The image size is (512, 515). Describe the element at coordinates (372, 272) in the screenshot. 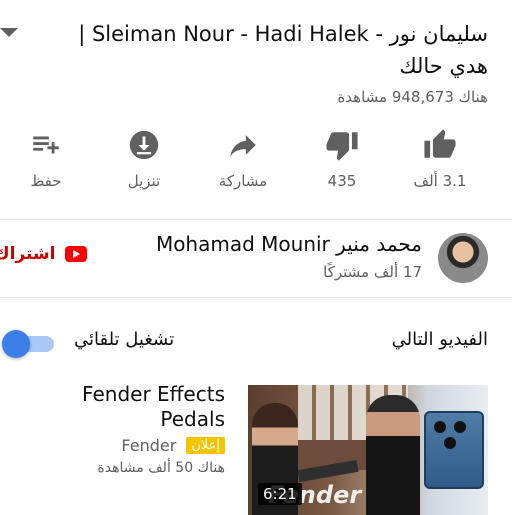

I see `subscriber-count: 17 ألف مشتركًا` at that location.